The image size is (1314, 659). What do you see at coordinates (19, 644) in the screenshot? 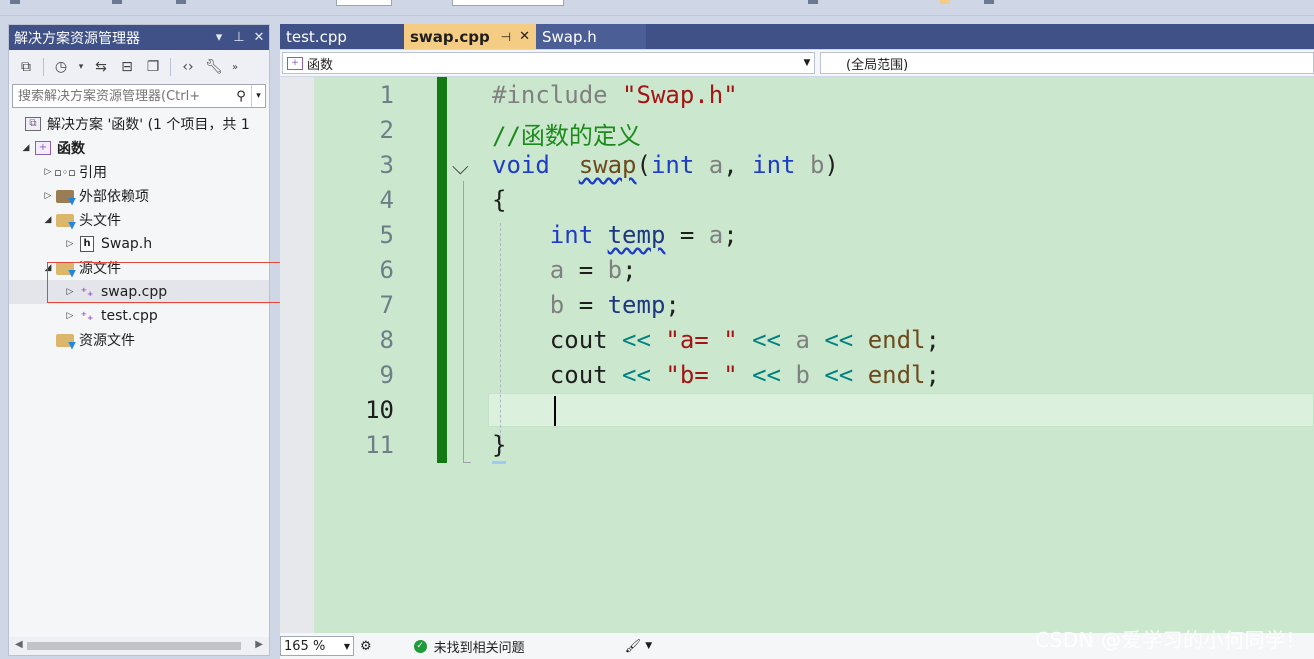
I see `scroll-left-icon: ◀` at bounding box center [19, 644].